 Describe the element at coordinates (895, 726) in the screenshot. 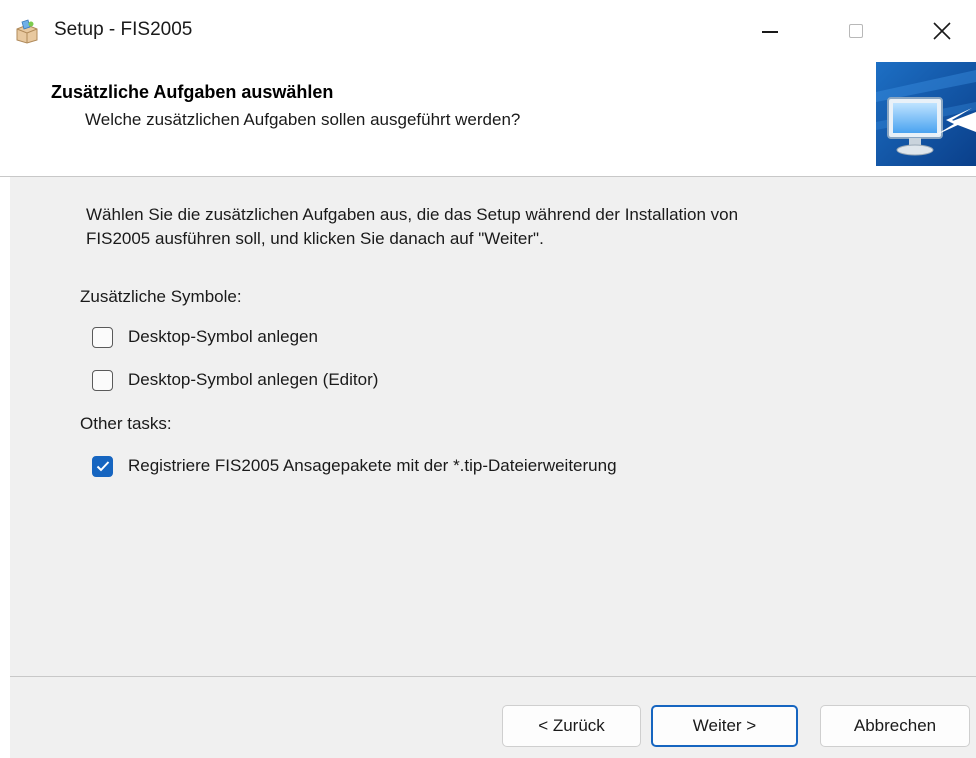

I see `cancel-button: Abbrechen` at that location.